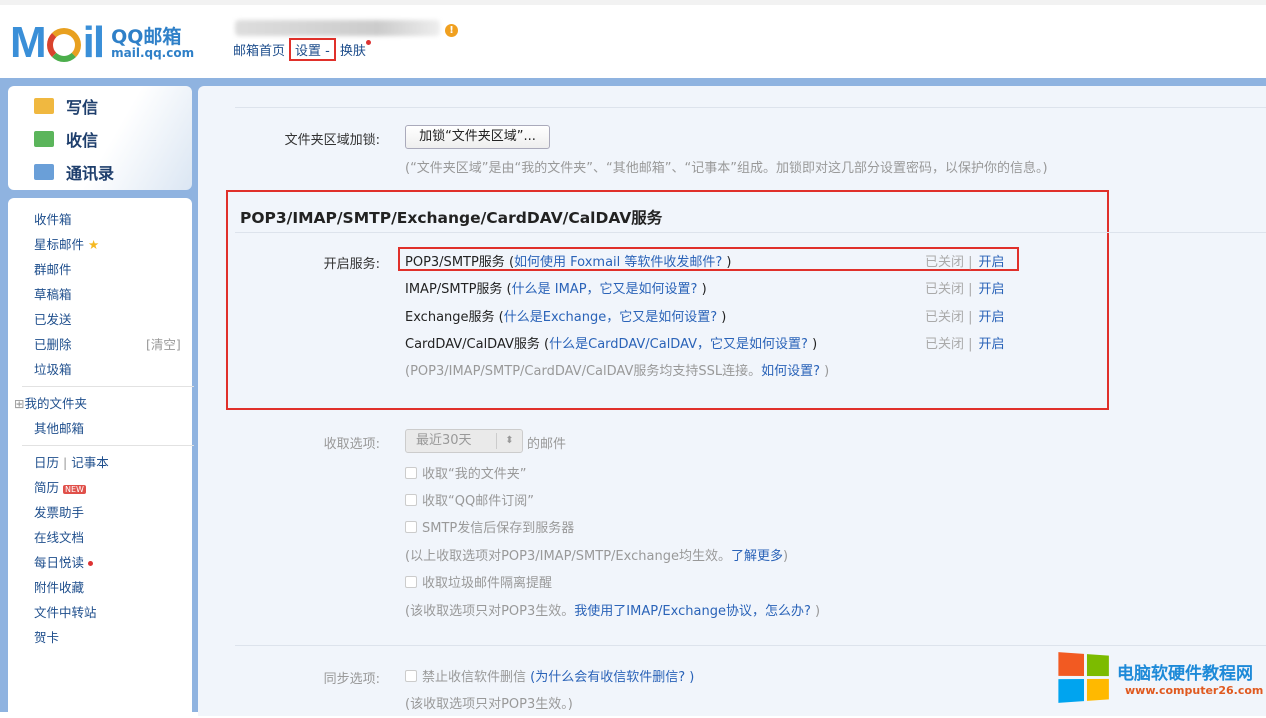  Describe the element at coordinates (50, 402) in the screenshot. I see `sidebar-item-my-folders: ⊞我的文件夹` at that location.